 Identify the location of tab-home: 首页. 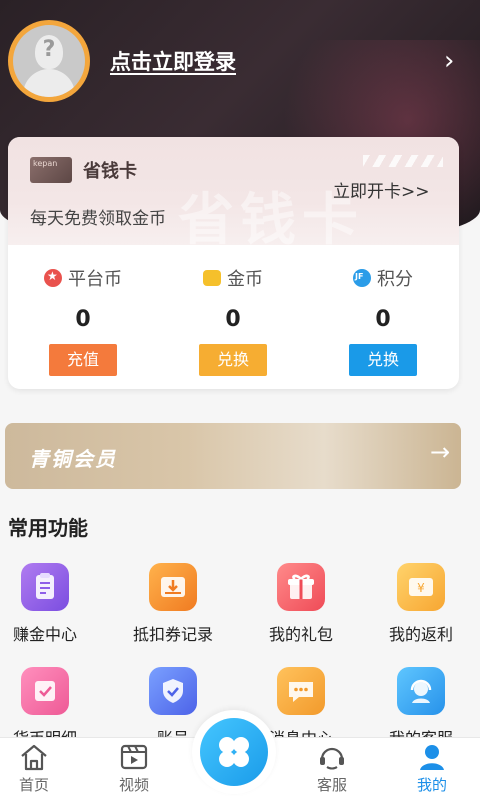
(37, 768).